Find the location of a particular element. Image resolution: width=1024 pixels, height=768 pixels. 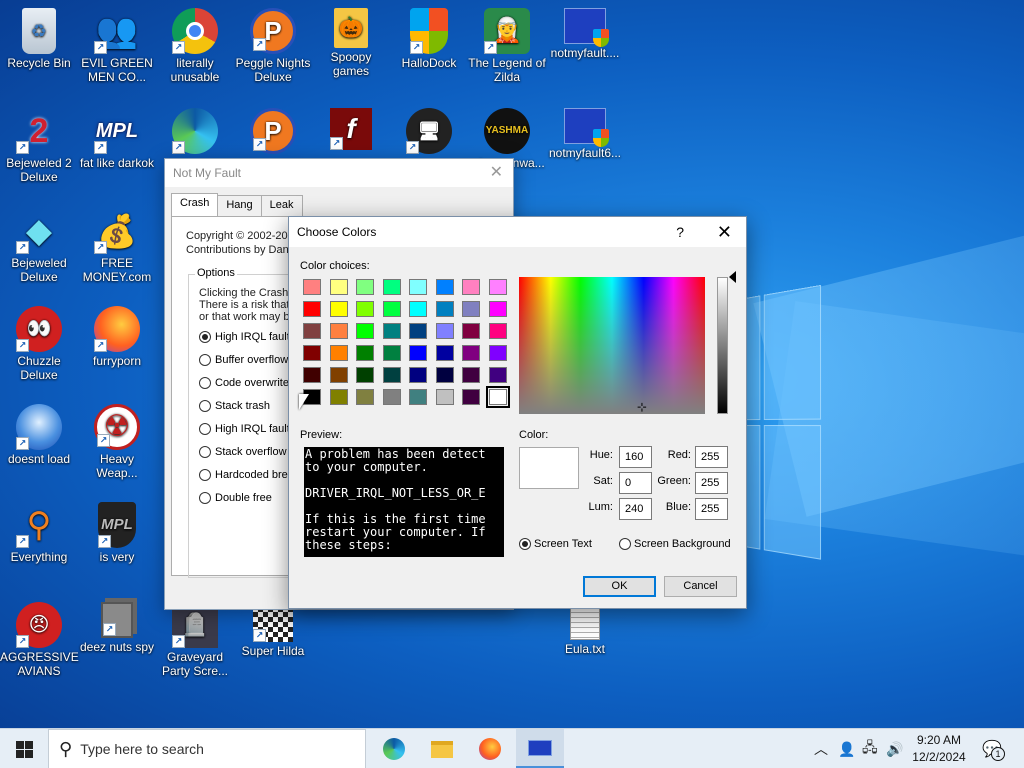

taskbar-file-explorer is located at coordinates (442, 748).